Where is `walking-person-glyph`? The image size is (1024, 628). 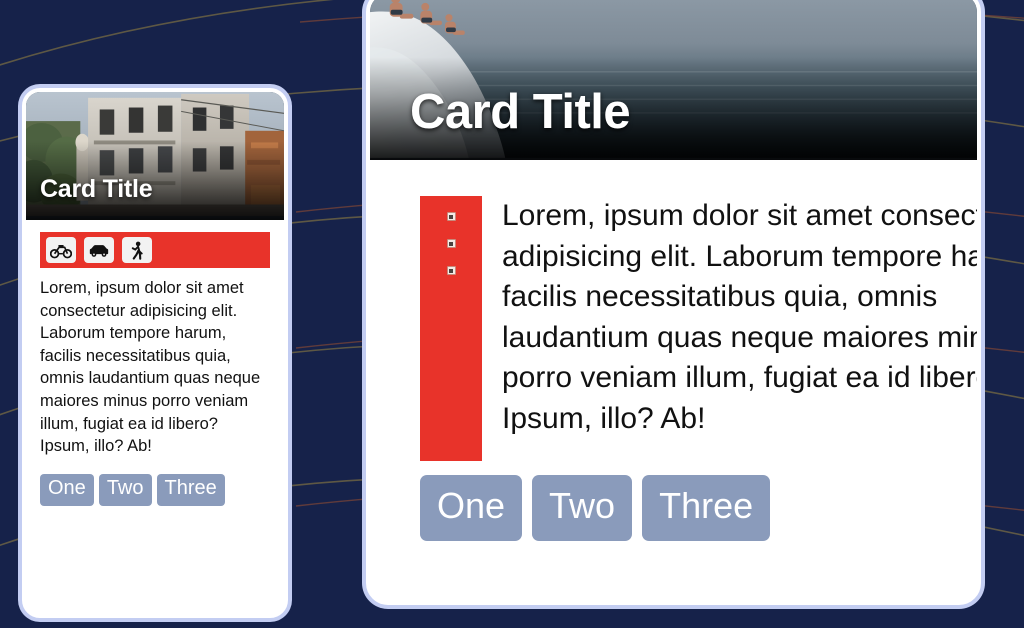
walking-person-glyph is located at coordinates (137, 250).